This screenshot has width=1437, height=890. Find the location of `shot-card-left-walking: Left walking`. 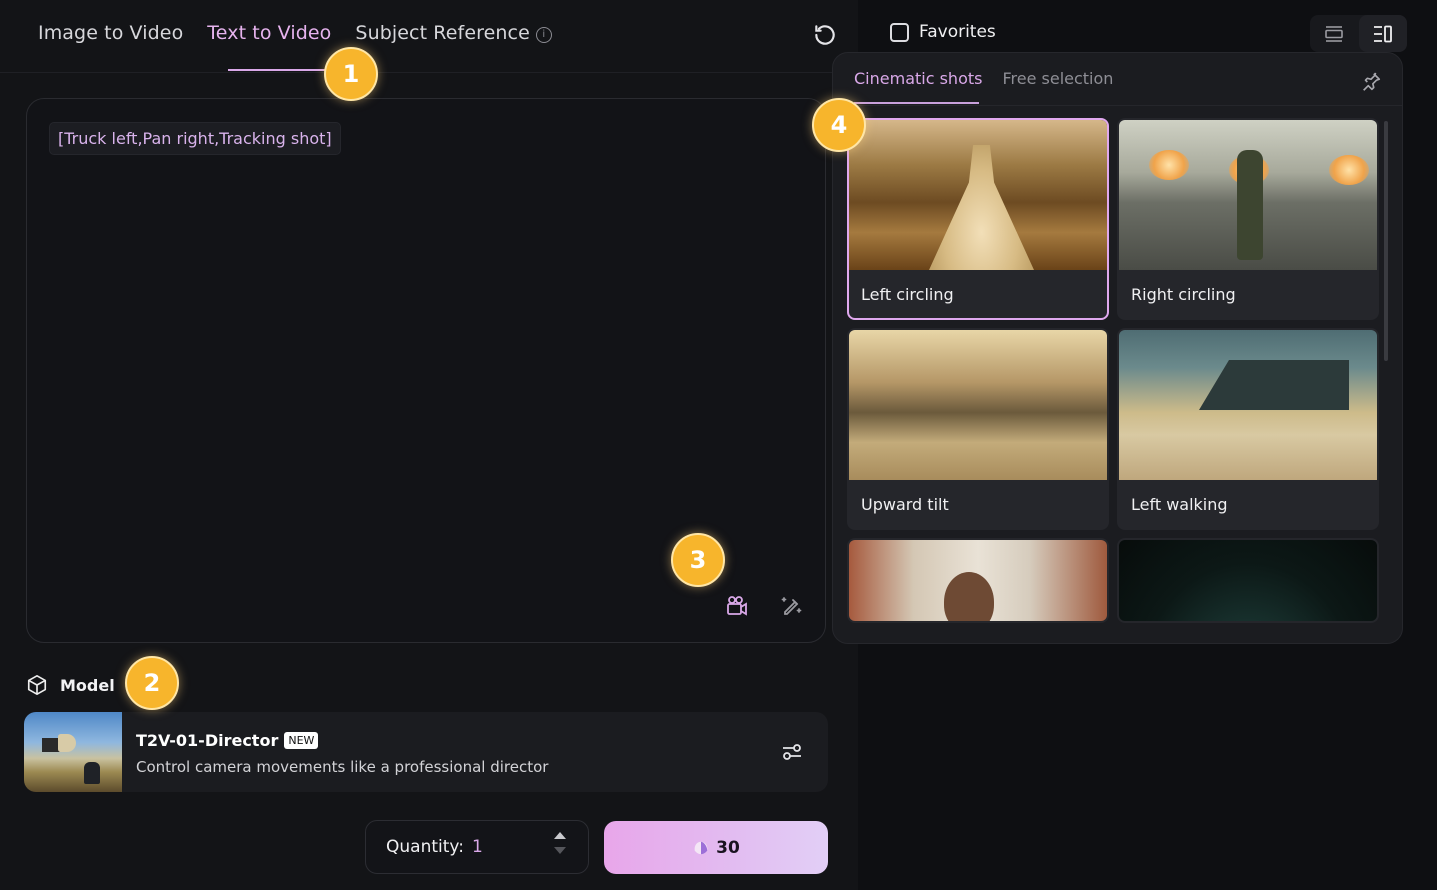

shot-card-left-walking: Left walking is located at coordinates (1248, 429).